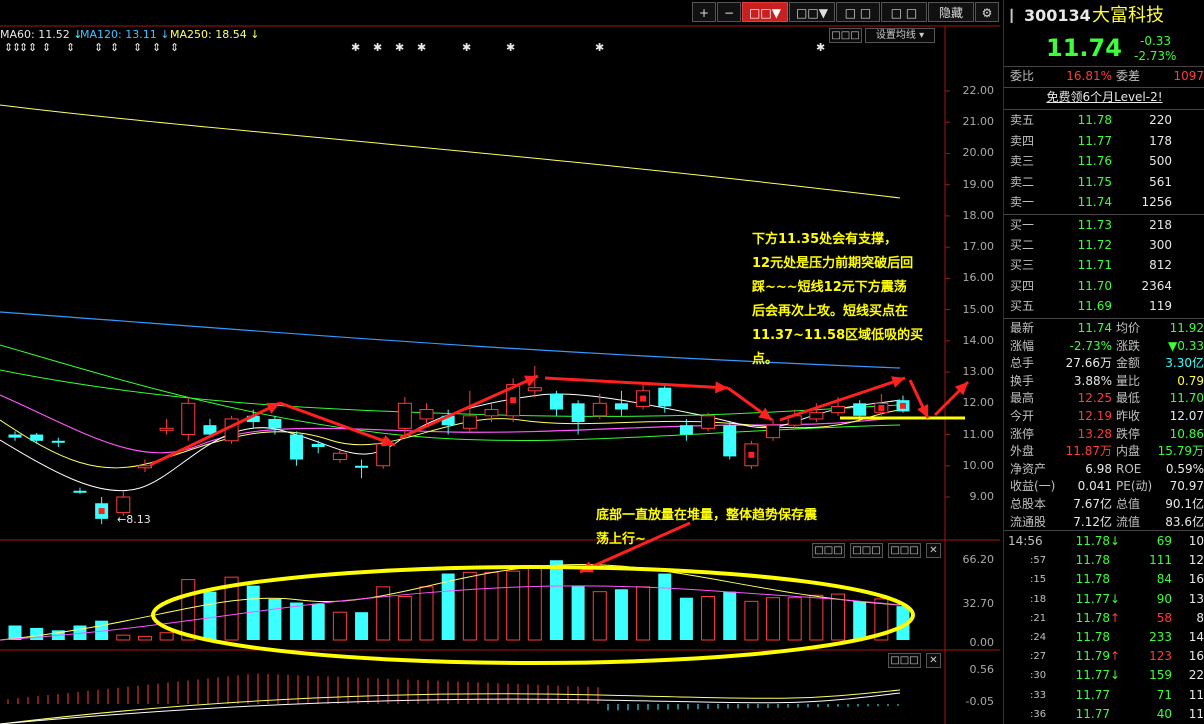  I want to click on stat-label: 换手, so click(1022, 380).